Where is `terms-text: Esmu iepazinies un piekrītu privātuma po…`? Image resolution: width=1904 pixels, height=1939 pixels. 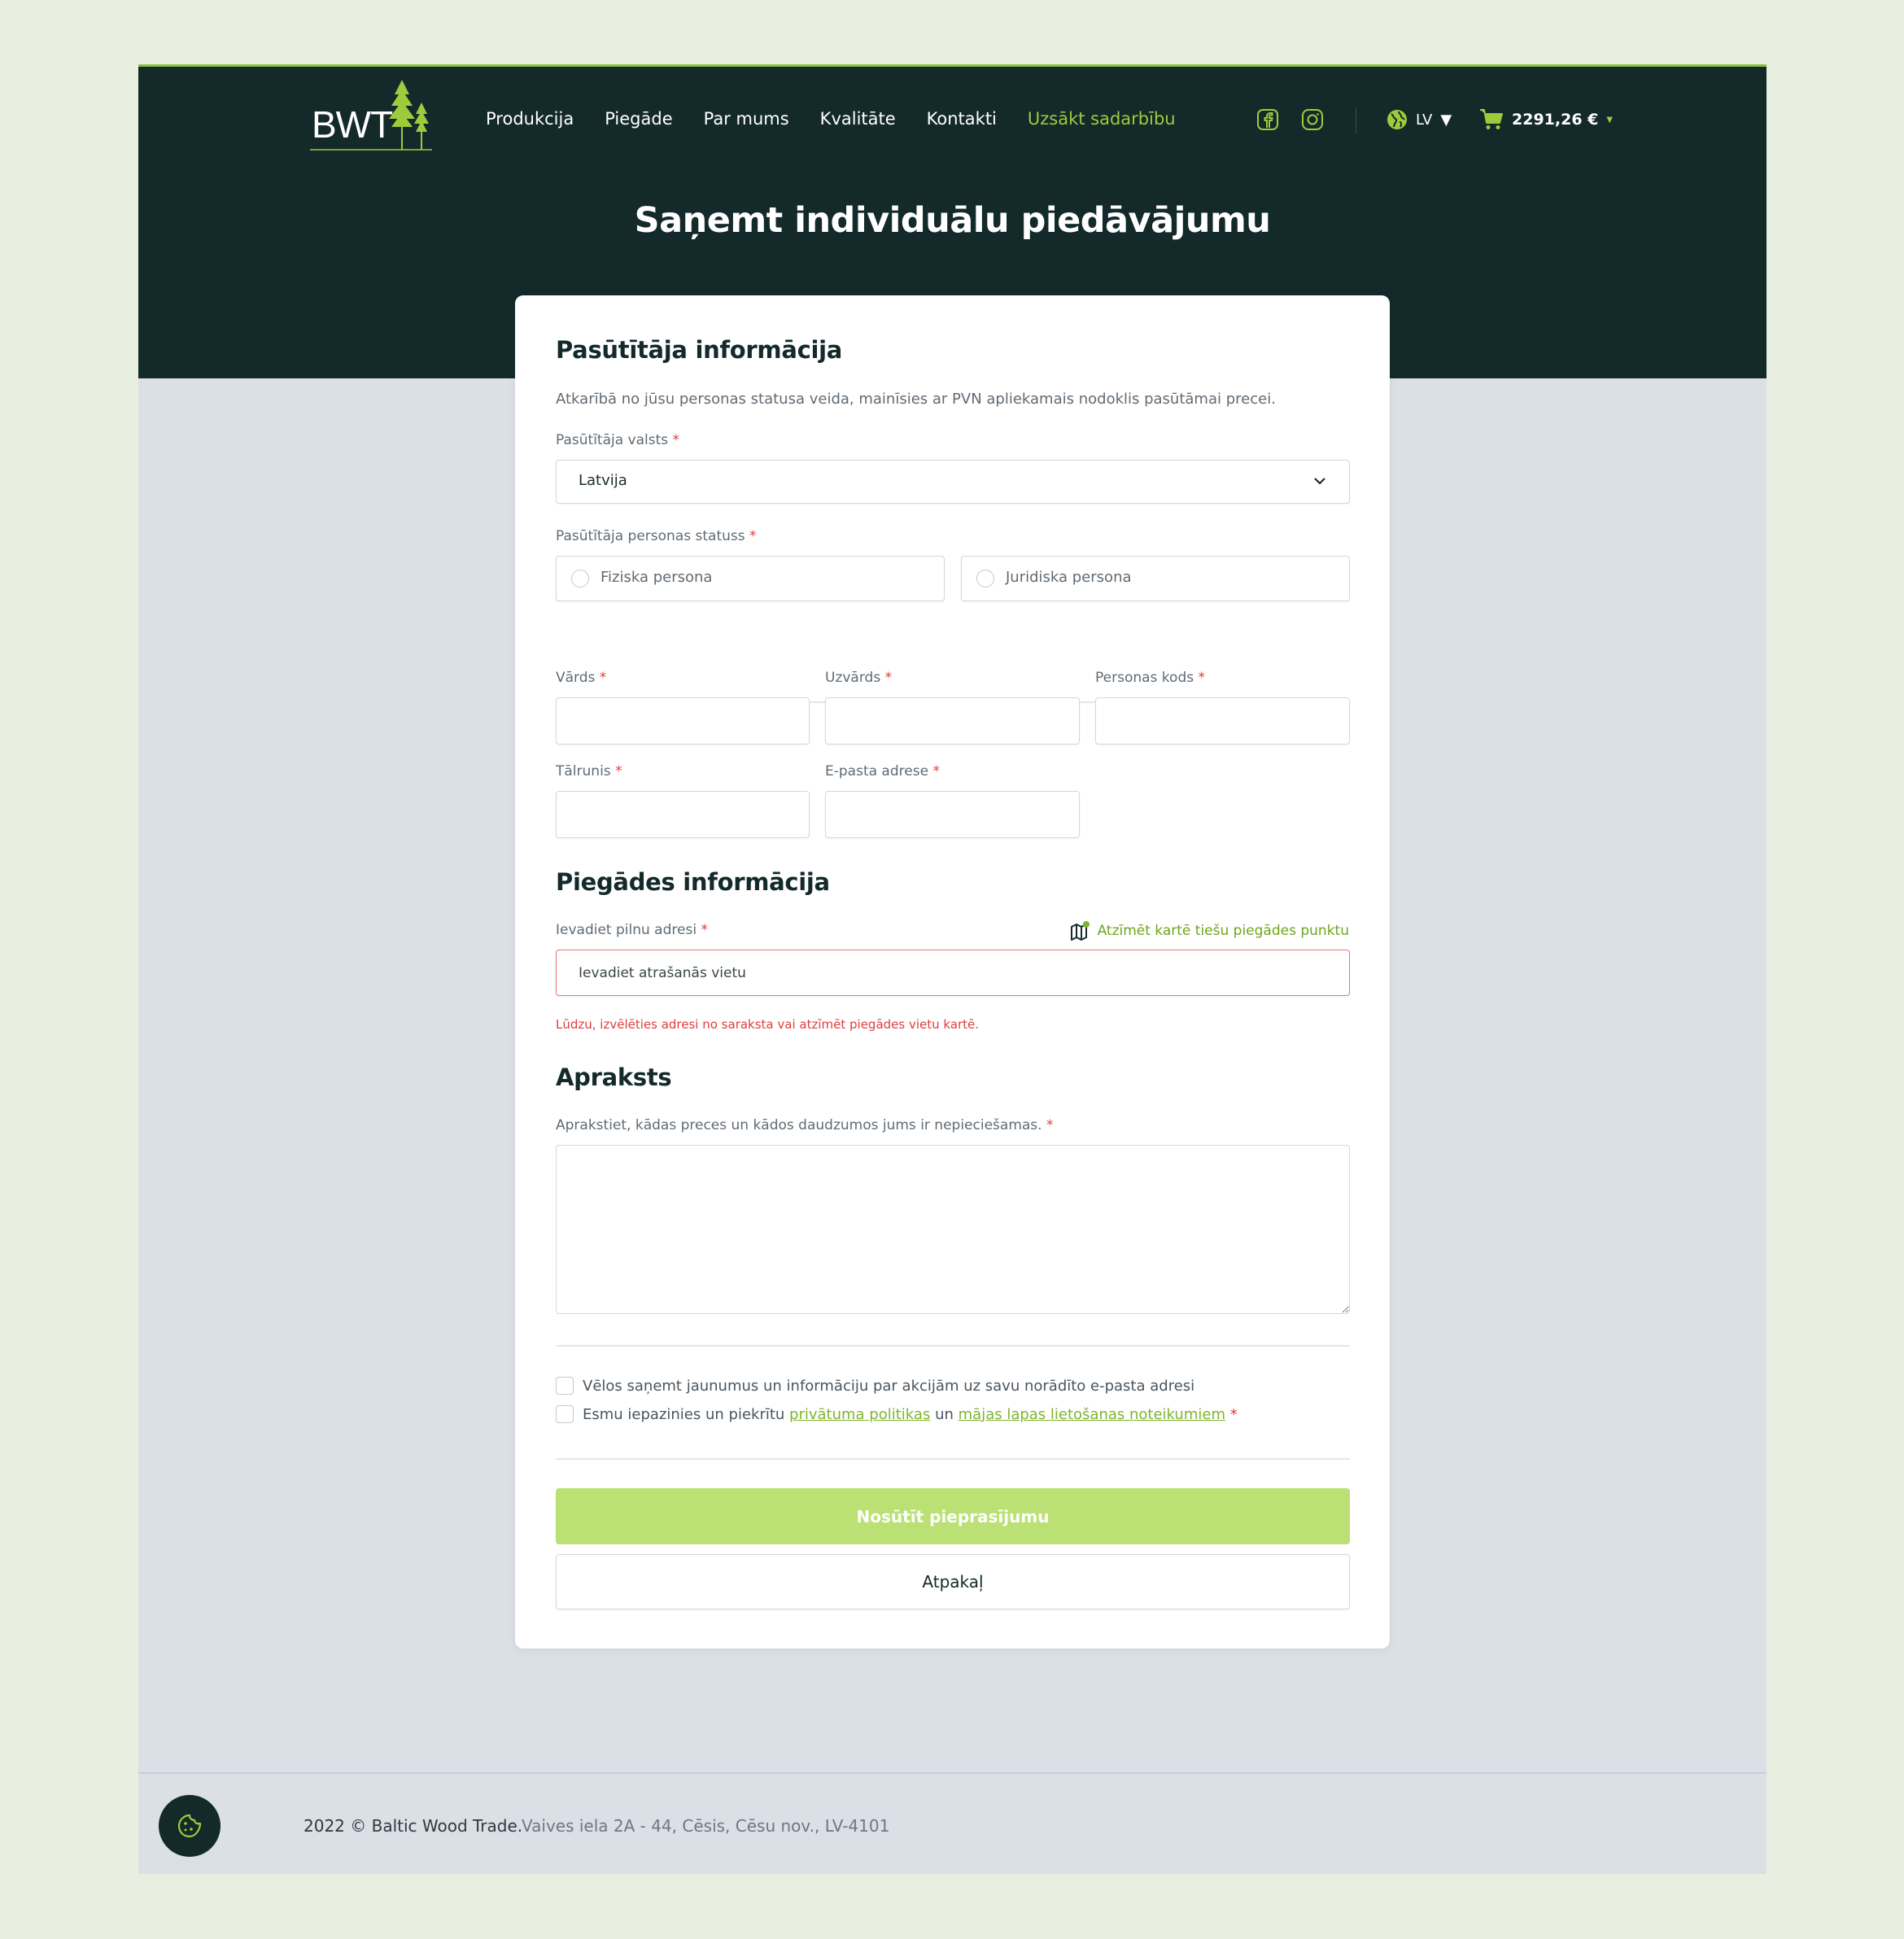
terms-text: Esmu iepazinies un piekrītu privātuma po… is located at coordinates (910, 1414).